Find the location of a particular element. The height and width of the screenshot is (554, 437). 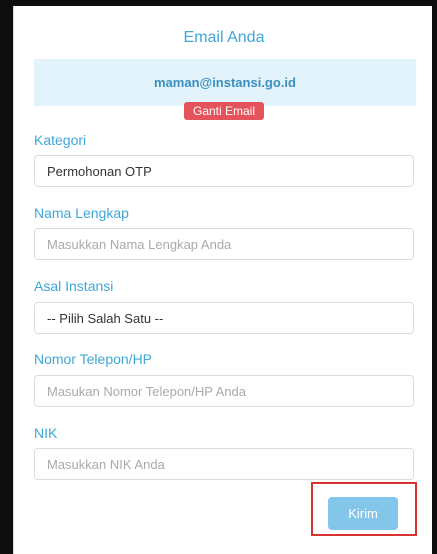

window-frame-right is located at coordinates (434, 277).